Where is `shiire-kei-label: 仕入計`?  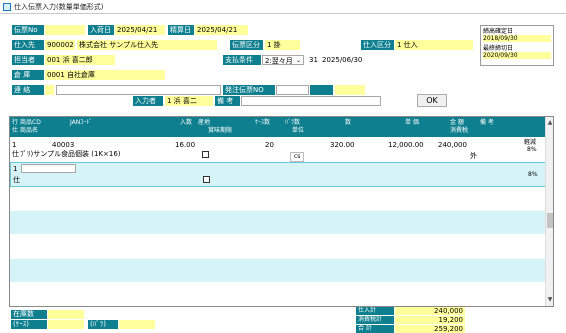
shiire-kei-label: 仕入計 is located at coordinates (375, 311).